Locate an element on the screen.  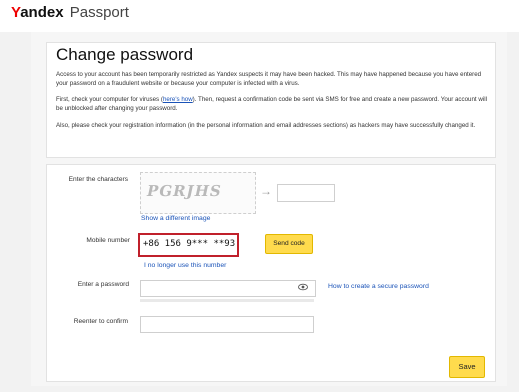
yandex-passport-logo: Yandex Passport is located at coordinates (70, 12).